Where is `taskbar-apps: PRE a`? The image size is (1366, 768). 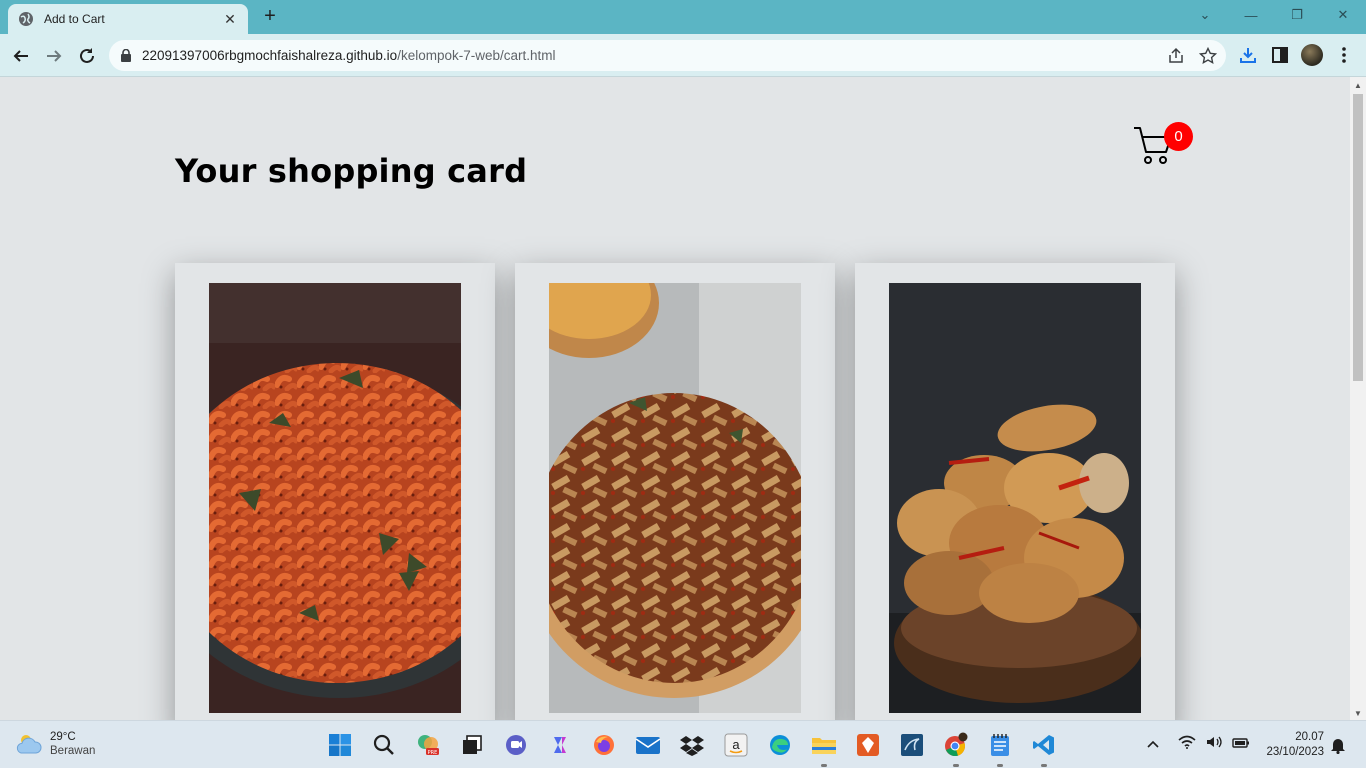
taskbar-apps: PRE a is located at coordinates (692, 748).